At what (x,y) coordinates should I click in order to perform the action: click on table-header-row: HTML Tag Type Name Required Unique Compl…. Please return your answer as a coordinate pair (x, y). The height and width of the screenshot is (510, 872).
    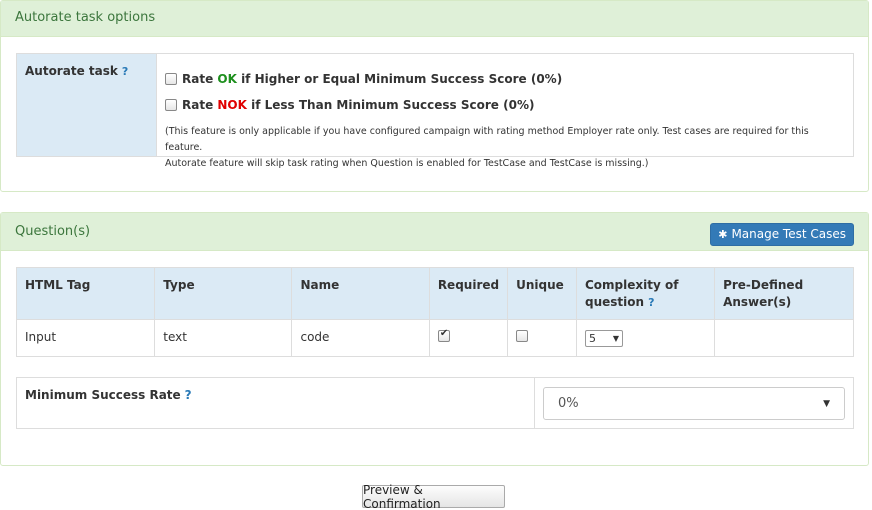
    Looking at the image, I should click on (434, 293).